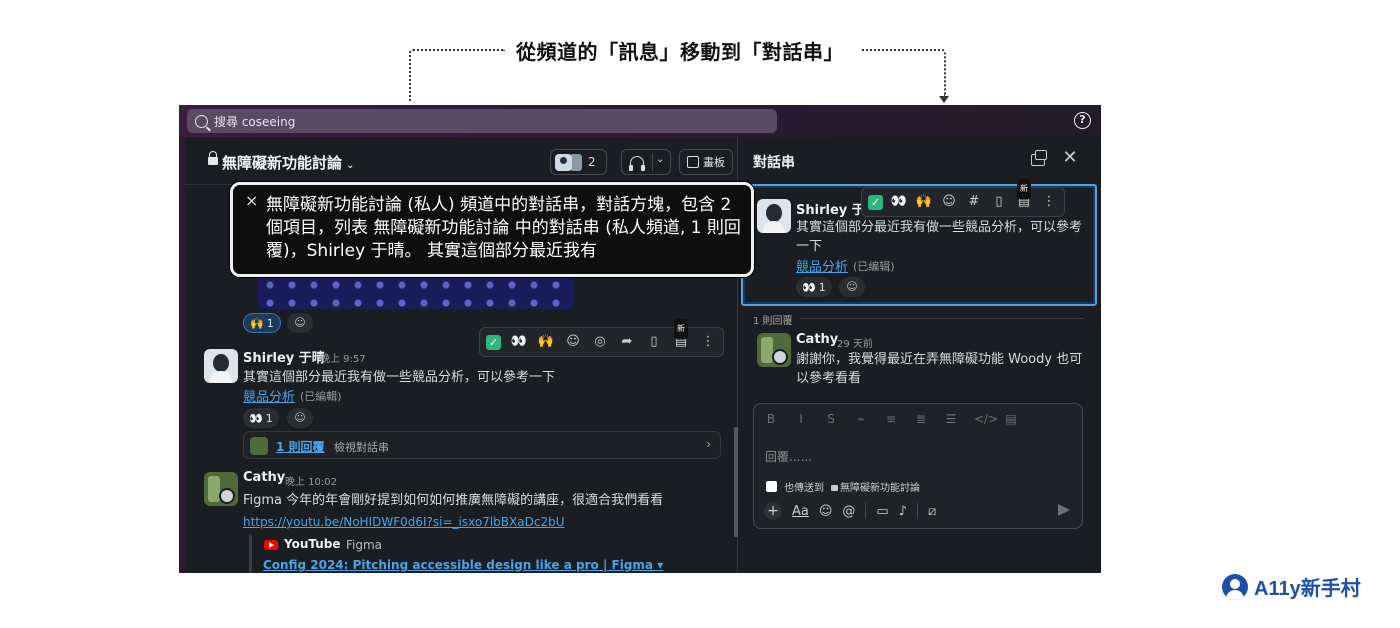  I want to click on code-icon: </>, so click(986, 419).